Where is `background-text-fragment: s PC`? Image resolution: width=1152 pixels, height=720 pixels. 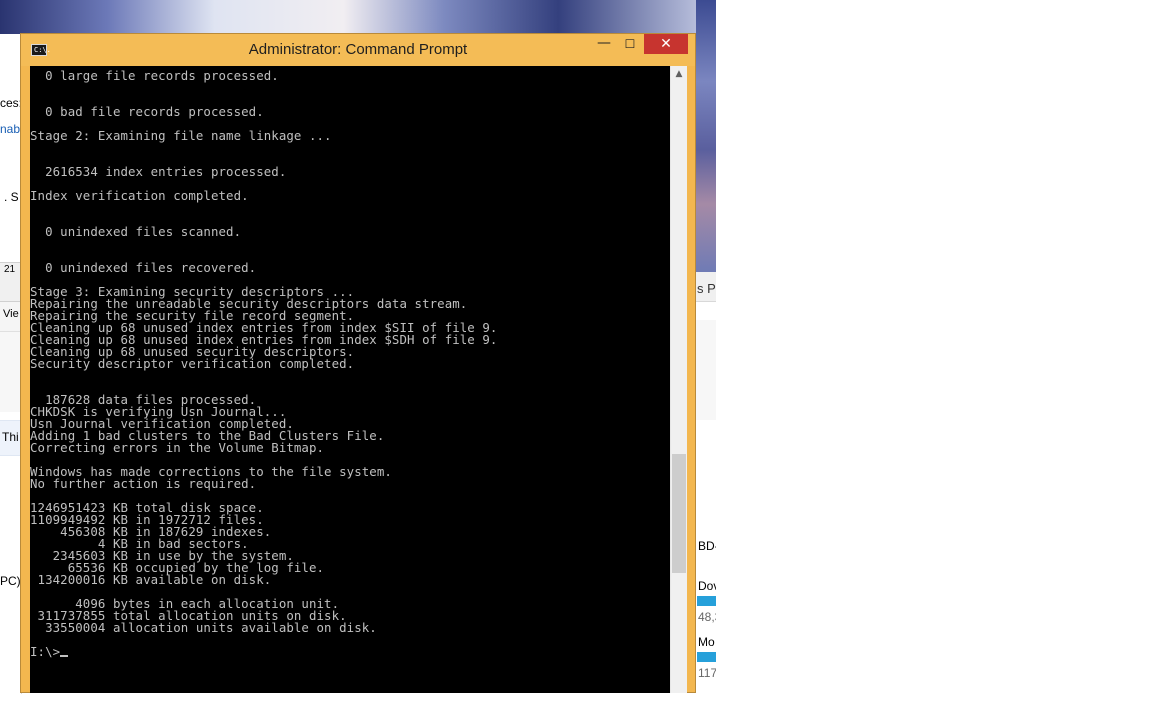
background-text-fragment: s PC is located at coordinates (706, 288).